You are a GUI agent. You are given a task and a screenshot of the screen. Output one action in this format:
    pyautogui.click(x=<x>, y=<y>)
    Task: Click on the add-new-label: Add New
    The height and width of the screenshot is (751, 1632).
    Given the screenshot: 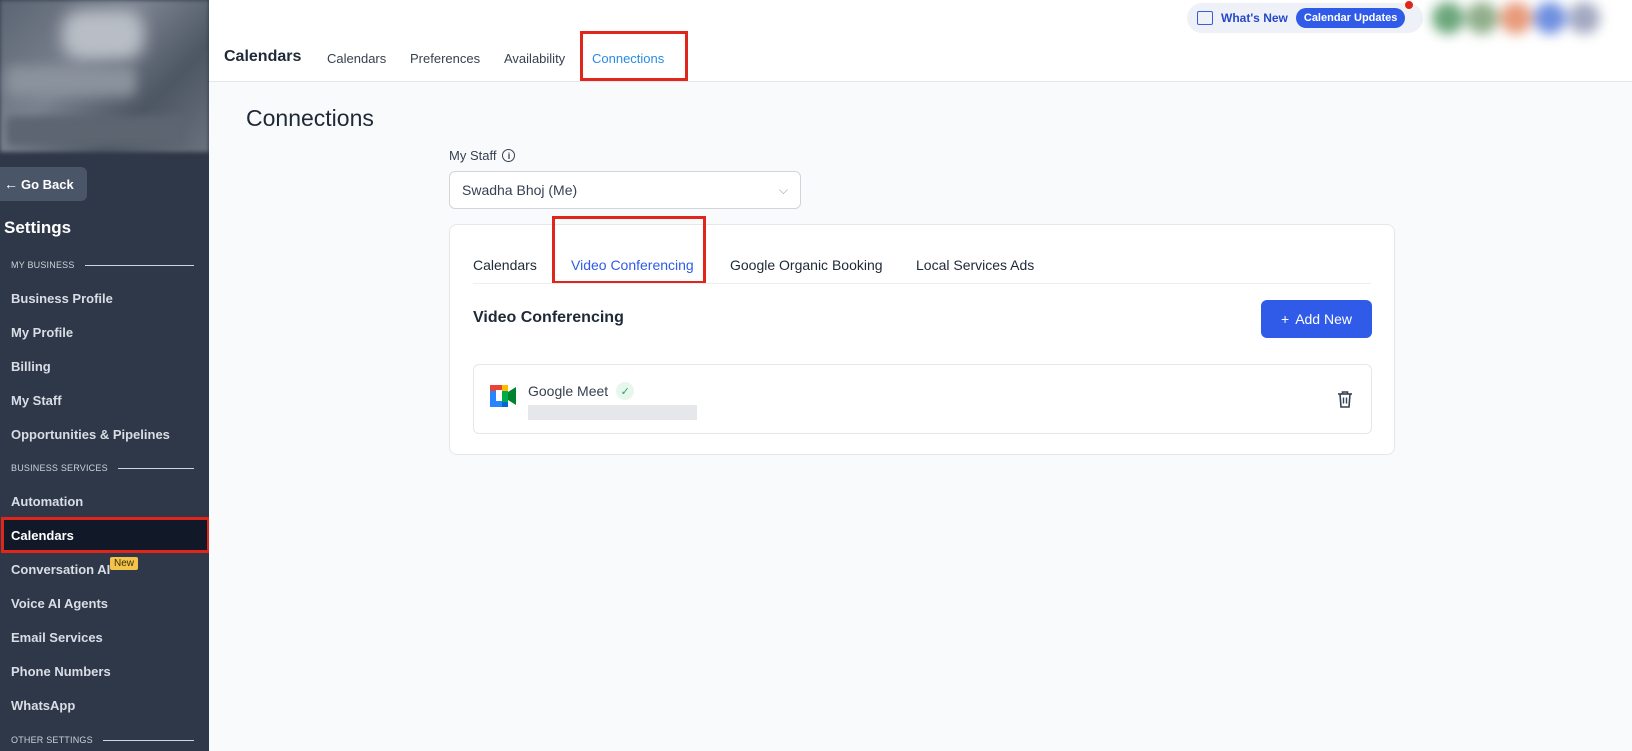 What is the action you would take?
    pyautogui.click(x=1323, y=319)
    